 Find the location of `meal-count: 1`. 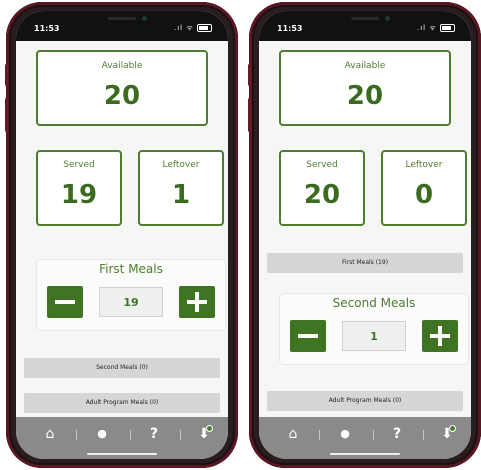

meal-count: 1 is located at coordinates (374, 336).